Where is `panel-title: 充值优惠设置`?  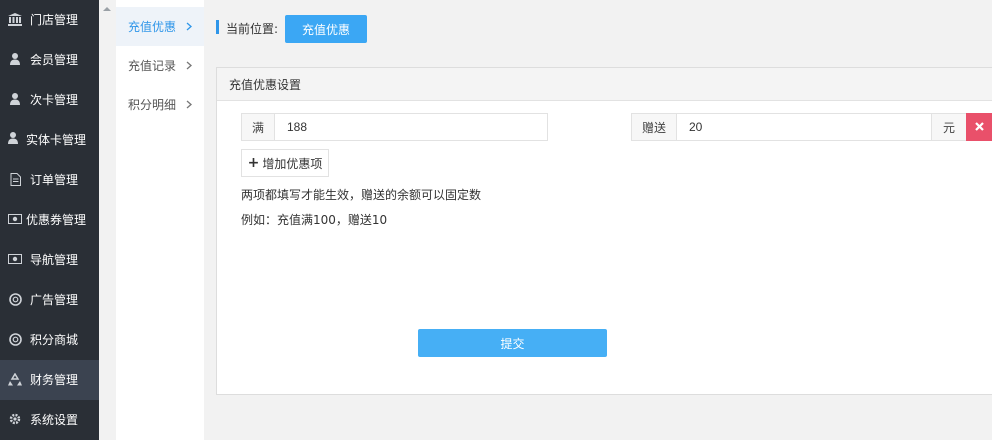 panel-title: 充值优惠设置 is located at coordinates (604, 84).